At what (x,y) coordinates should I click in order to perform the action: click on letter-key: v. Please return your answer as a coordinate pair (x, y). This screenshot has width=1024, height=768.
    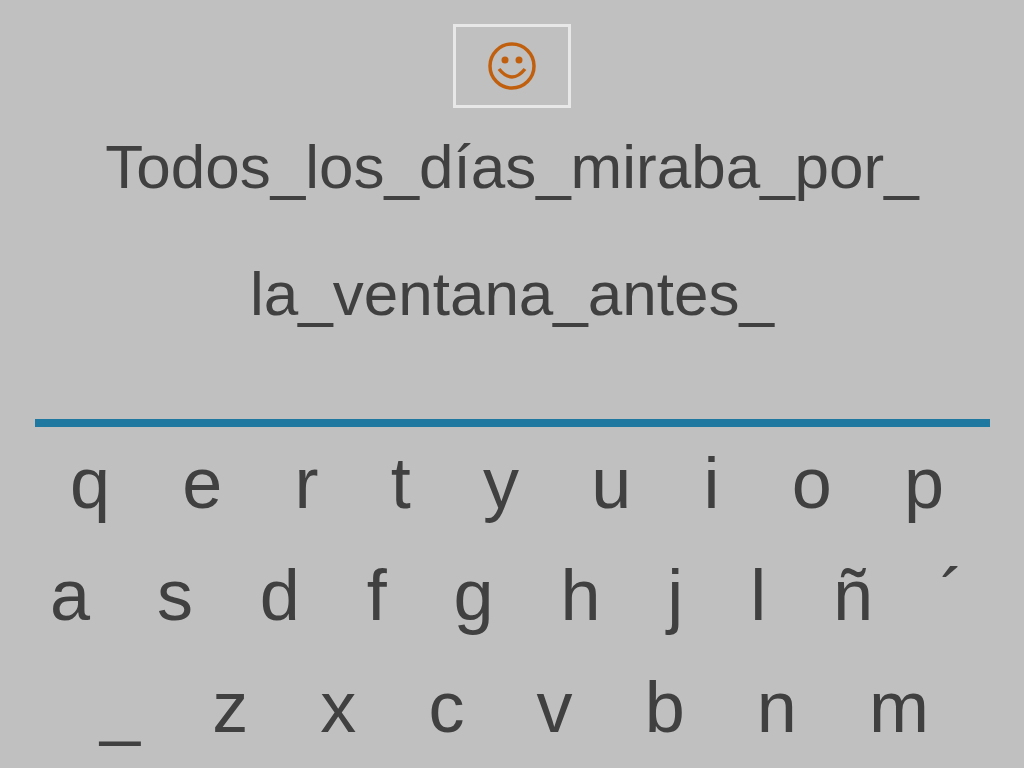
    Looking at the image, I should click on (554, 707).